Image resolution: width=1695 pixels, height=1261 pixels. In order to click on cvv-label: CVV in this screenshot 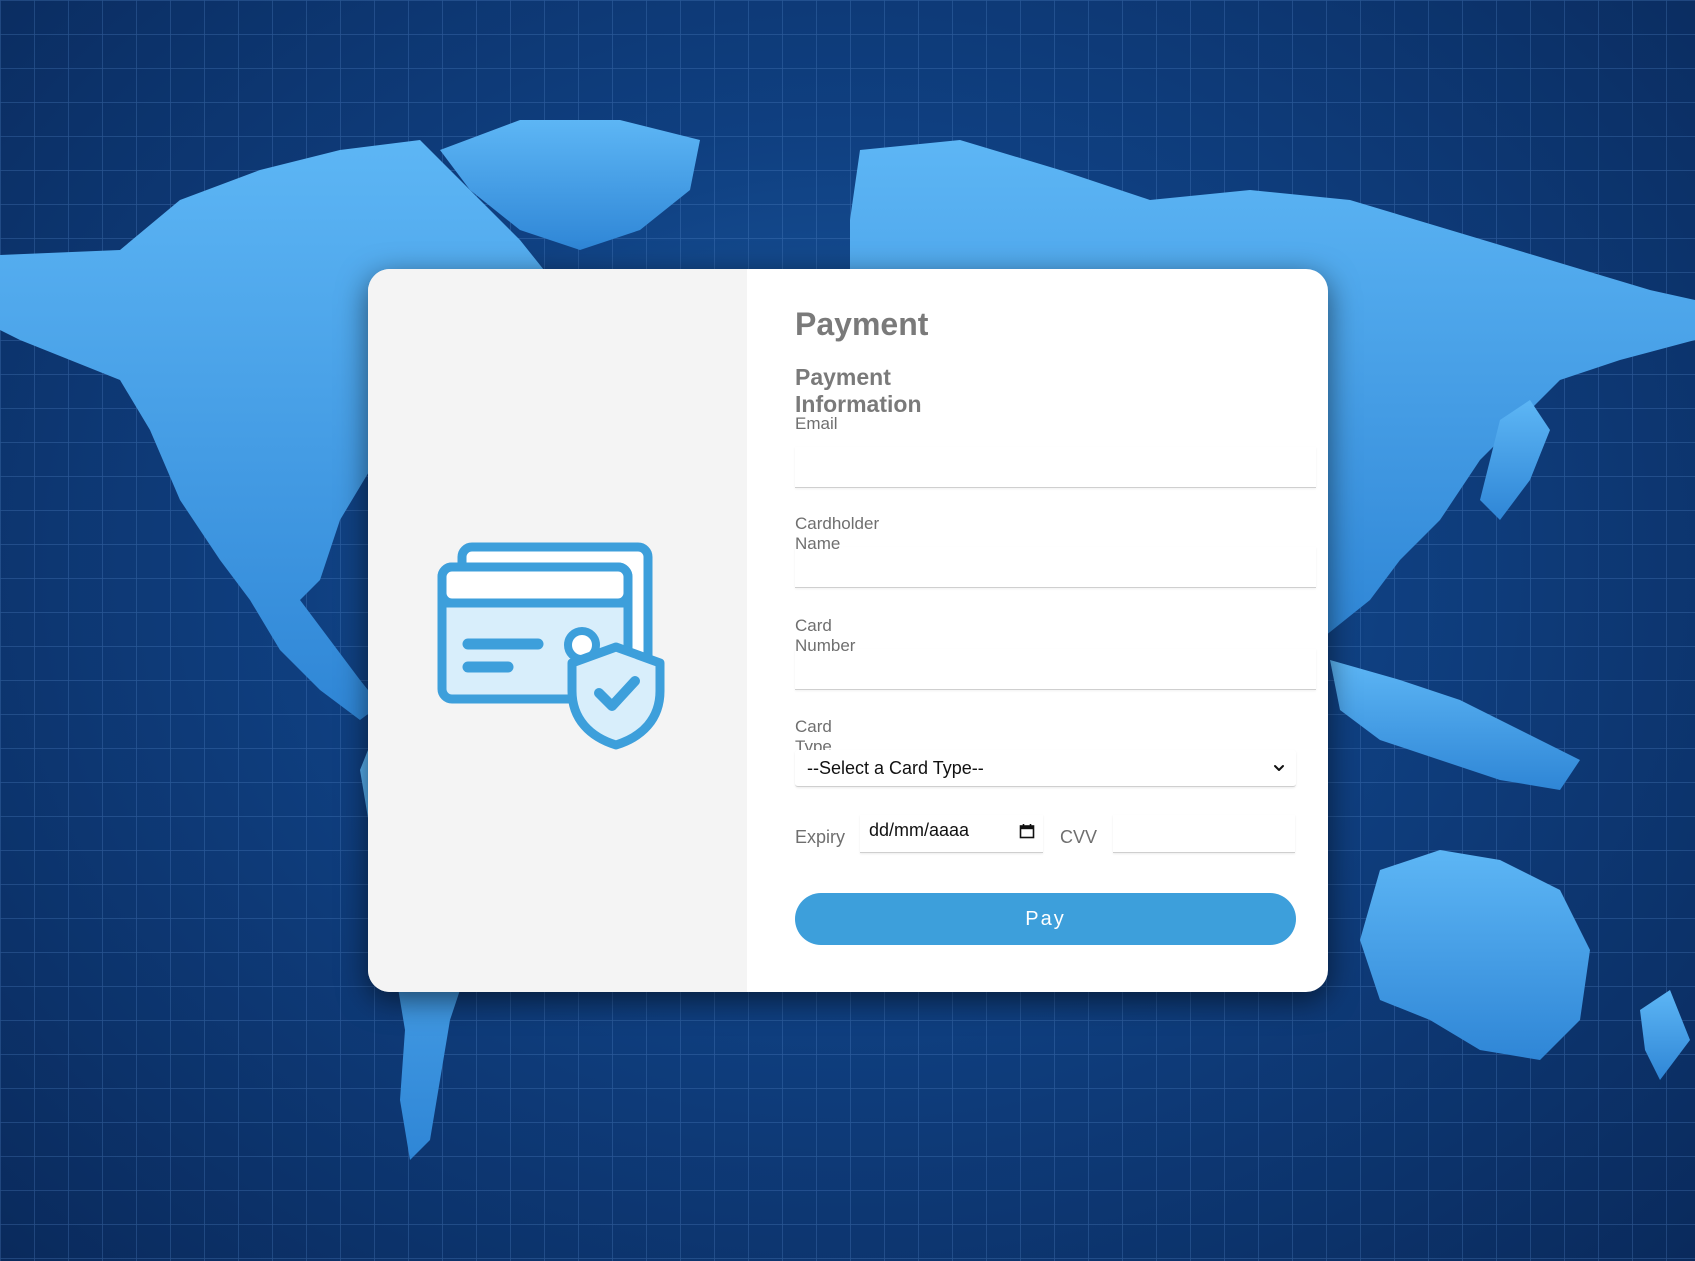, I will do `click(1079, 837)`.